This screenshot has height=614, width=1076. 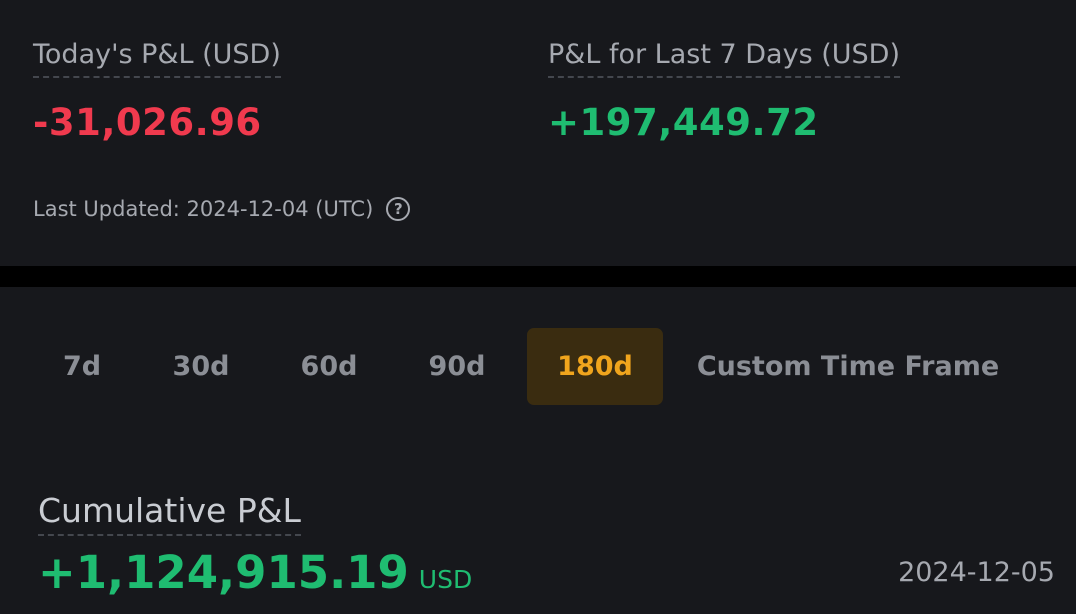 I want to click on week-pnl-label: P&L for Last 7 Days (USD), so click(x=724, y=58).